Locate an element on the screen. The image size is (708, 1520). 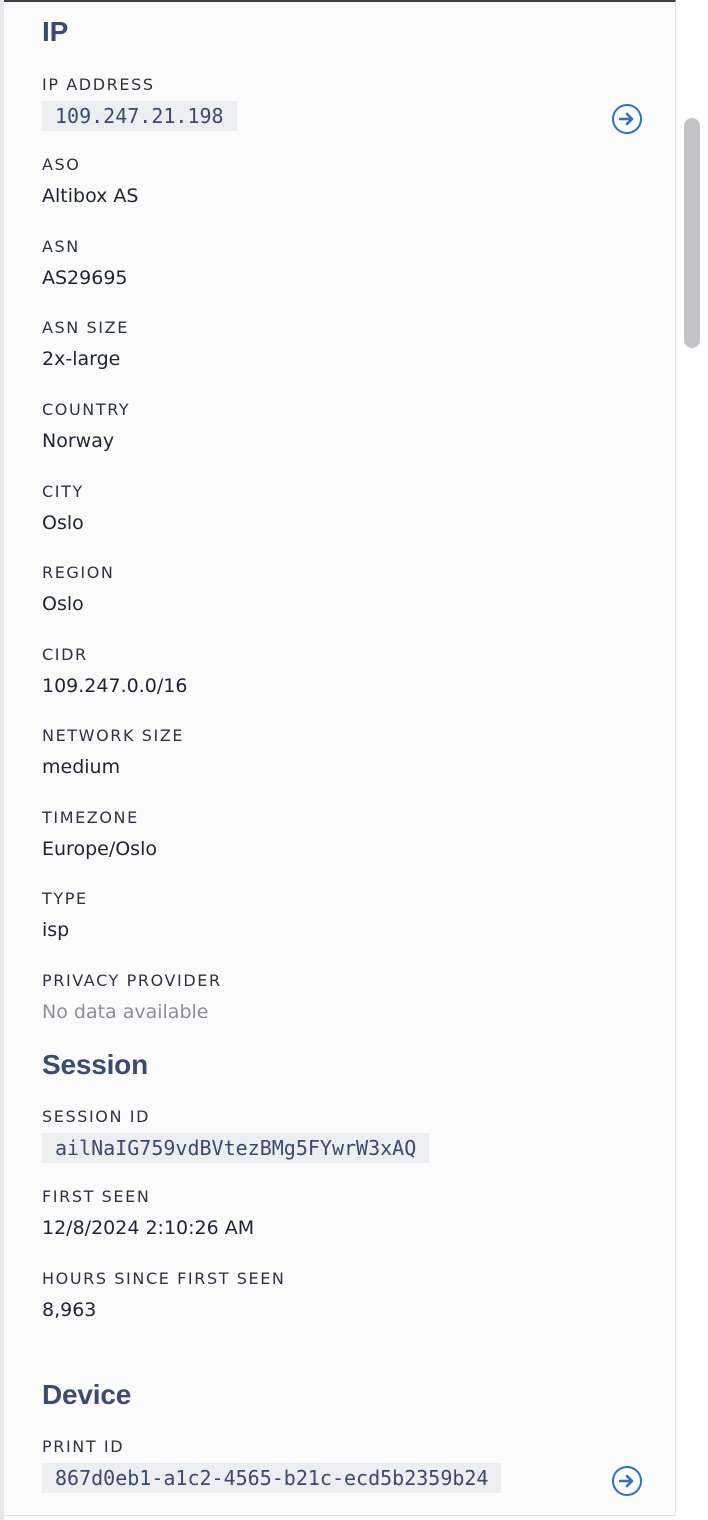
session-section-title: Session is located at coordinates (95, 1064).